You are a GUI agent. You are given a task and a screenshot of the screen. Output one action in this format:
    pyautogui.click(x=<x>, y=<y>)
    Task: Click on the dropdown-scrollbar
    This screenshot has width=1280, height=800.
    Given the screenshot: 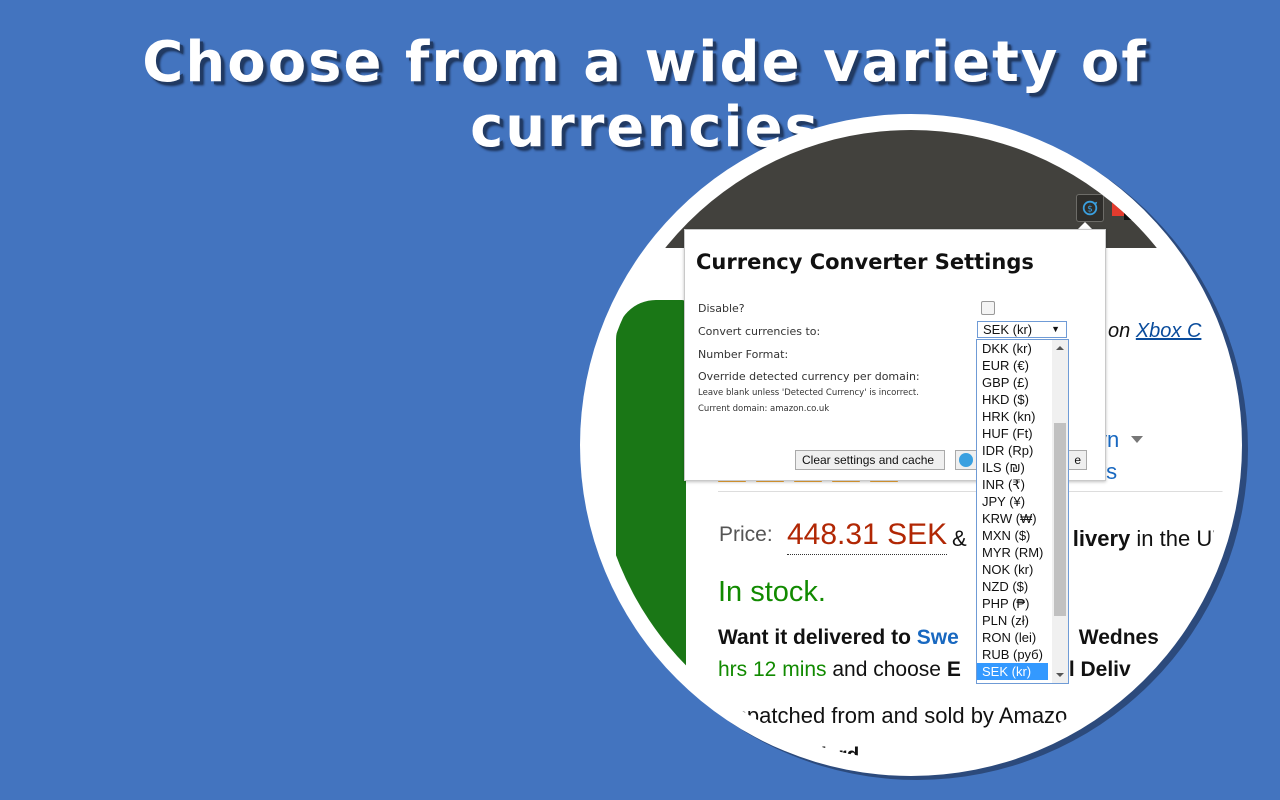 What is the action you would take?
    pyautogui.click(x=1060, y=511)
    